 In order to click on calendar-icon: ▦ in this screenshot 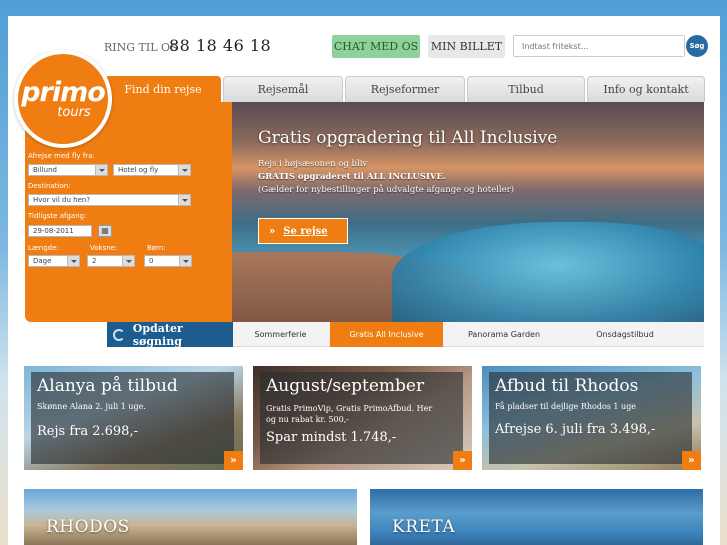, I will do `click(105, 231)`.